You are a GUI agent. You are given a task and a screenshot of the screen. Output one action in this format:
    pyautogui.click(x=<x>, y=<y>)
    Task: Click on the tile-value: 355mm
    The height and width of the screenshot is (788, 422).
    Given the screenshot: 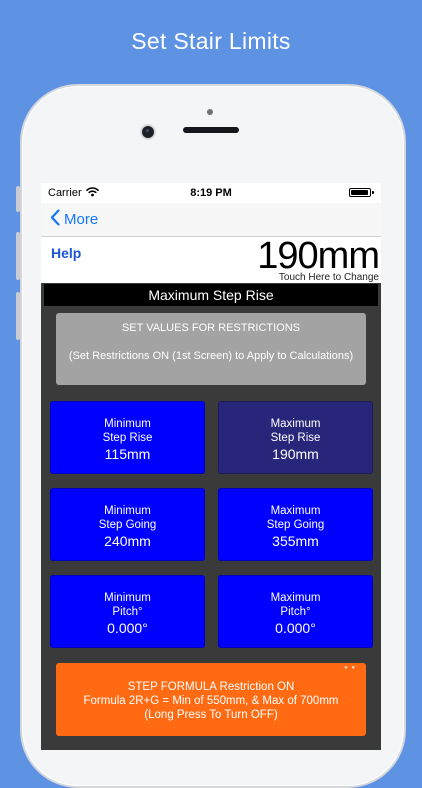 What is the action you would take?
    pyautogui.click(x=295, y=541)
    